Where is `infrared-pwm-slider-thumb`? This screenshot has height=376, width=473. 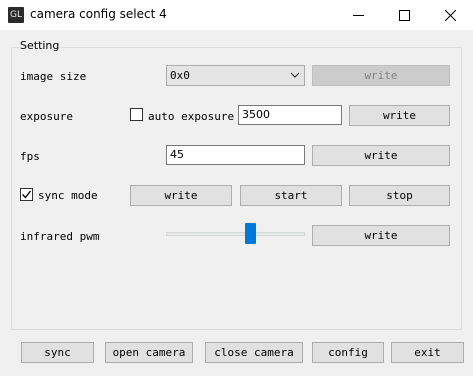
infrared-pwm-slider-thumb is located at coordinates (250, 233).